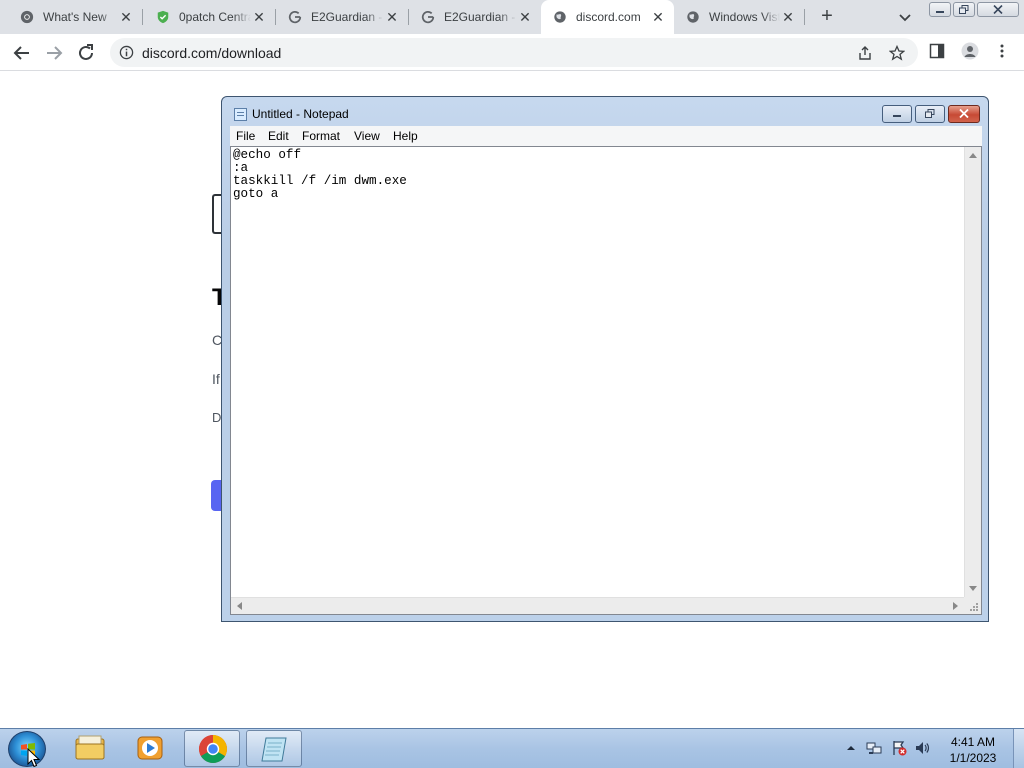 The width and height of the screenshot is (1024, 768). Describe the element at coordinates (321, 136) in the screenshot. I see `menu-format: Format` at that location.